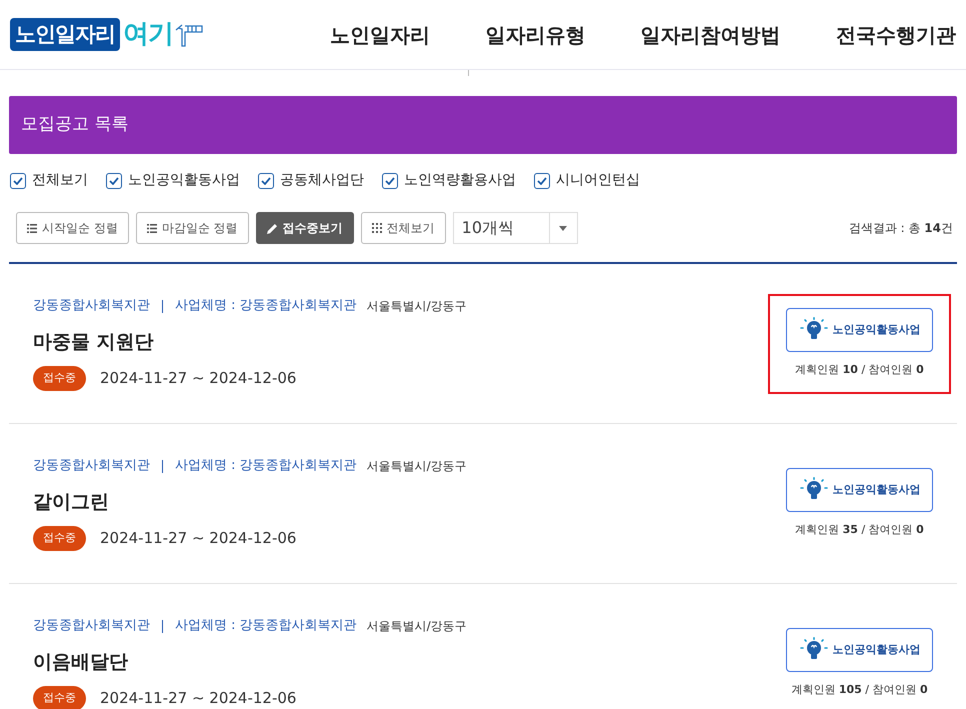 The height and width of the screenshot is (709, 966). I want to click on filter-label: 노인역량활용사업, so click(460, 180).